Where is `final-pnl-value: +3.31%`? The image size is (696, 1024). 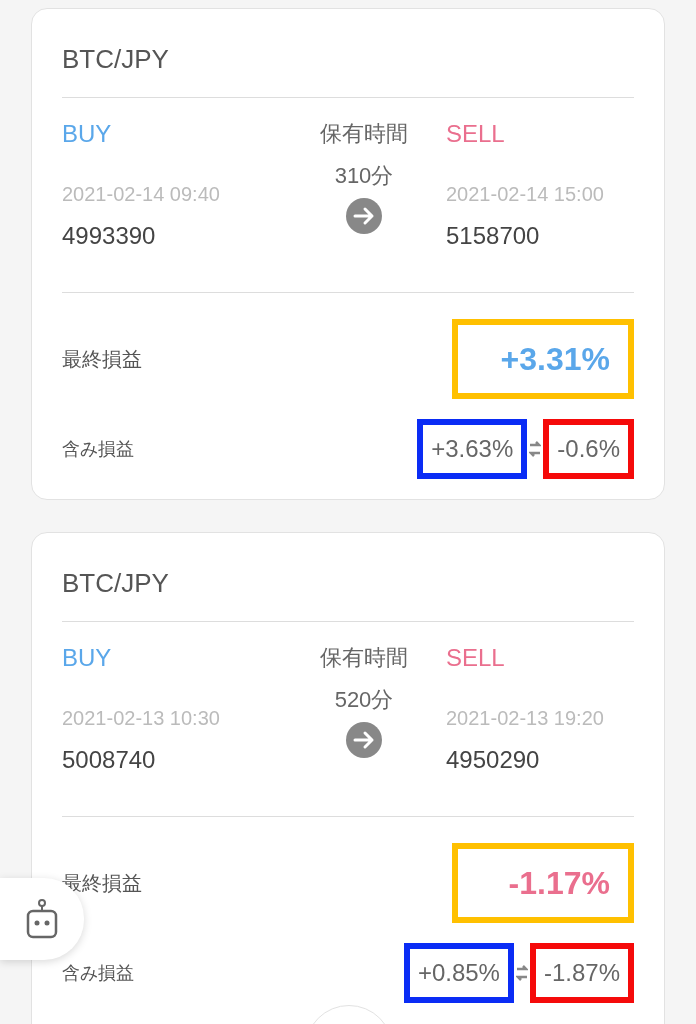 final-pnl-value: +3.31% is located at coordinates (543, 359).